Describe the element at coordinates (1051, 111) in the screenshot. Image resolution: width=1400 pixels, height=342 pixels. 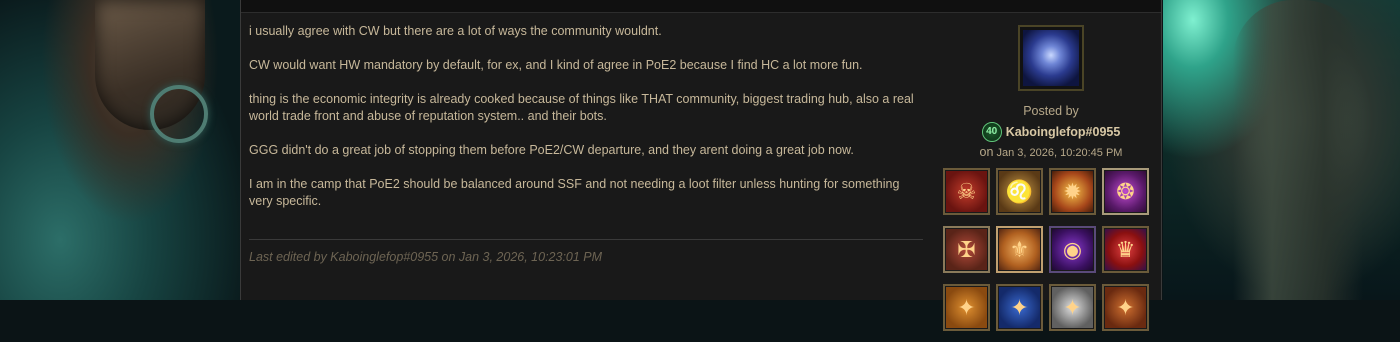
I see `posted-by-label: Posted by` at that location.